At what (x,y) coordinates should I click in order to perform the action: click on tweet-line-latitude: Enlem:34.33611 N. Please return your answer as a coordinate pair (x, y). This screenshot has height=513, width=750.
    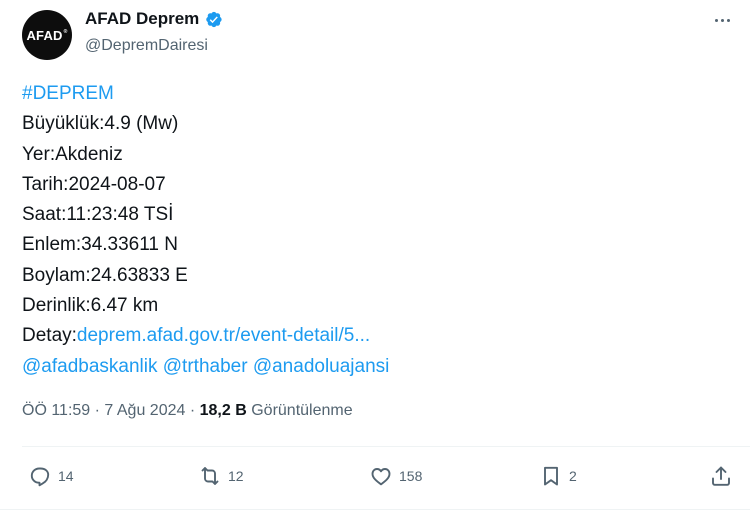
    Looking at the image, I should click on (100, 245).